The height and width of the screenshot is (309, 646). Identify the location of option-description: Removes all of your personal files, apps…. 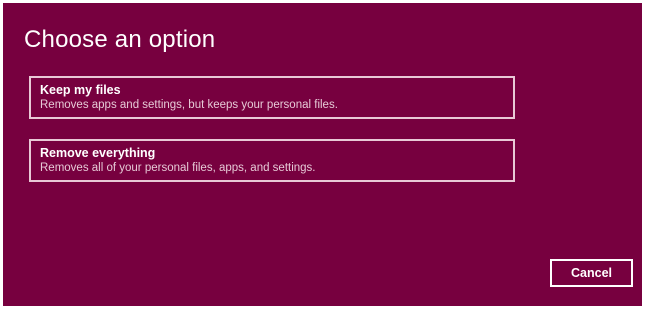
(178, 168).